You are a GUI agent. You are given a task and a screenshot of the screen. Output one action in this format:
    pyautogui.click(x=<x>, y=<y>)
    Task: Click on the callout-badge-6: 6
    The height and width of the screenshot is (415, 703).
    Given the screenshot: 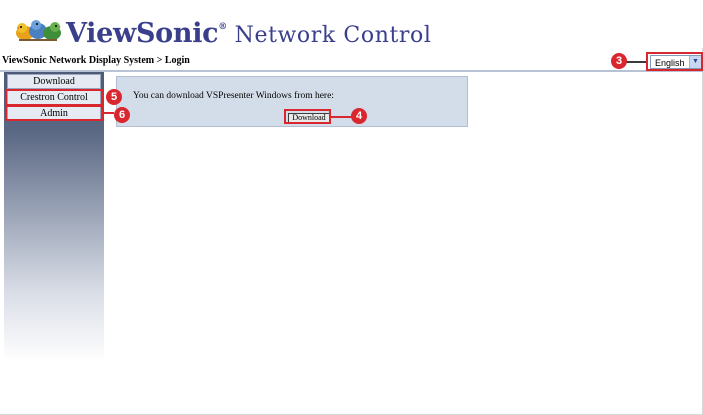 What is the action you would take?
    pyautogui.click(x=122, y=115)
    